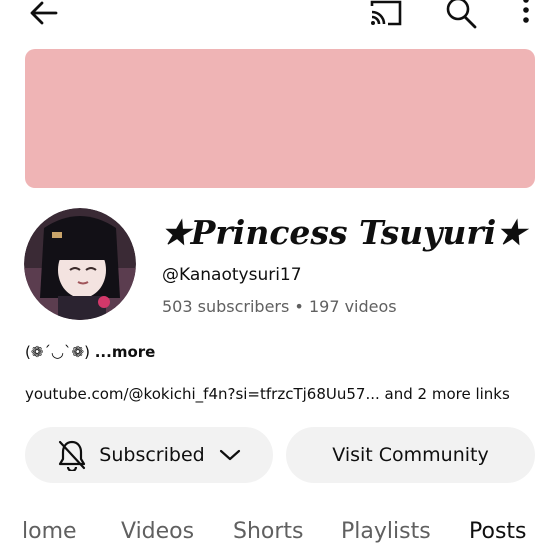 Image resolution: width=560 pixels, height=560 pixels. I want to click on tab-shorts: Shorts, so click(268, 531).